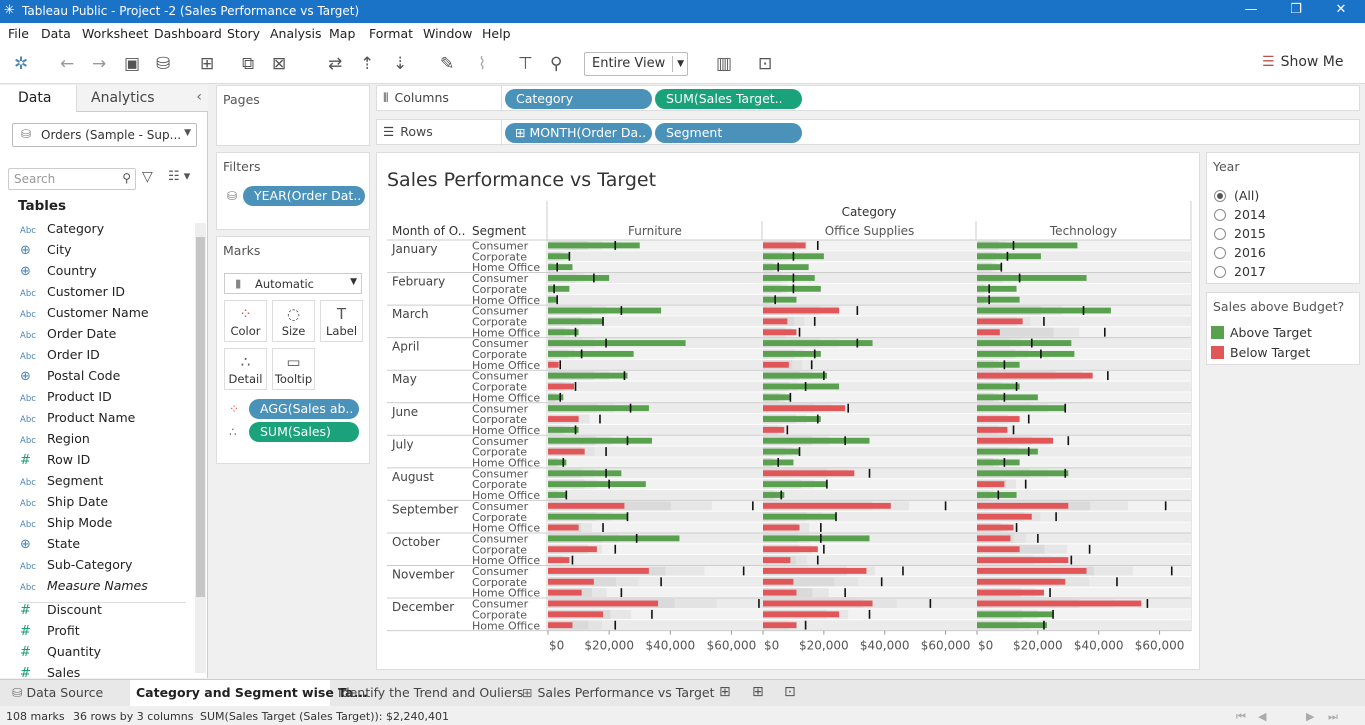 The height and width of the screenshot is (725, 1365). What do you see at coordinates (66, 525) in the screenshot?
I see `field-item: Abc Ship Mode` at bounding box center [66, 525].